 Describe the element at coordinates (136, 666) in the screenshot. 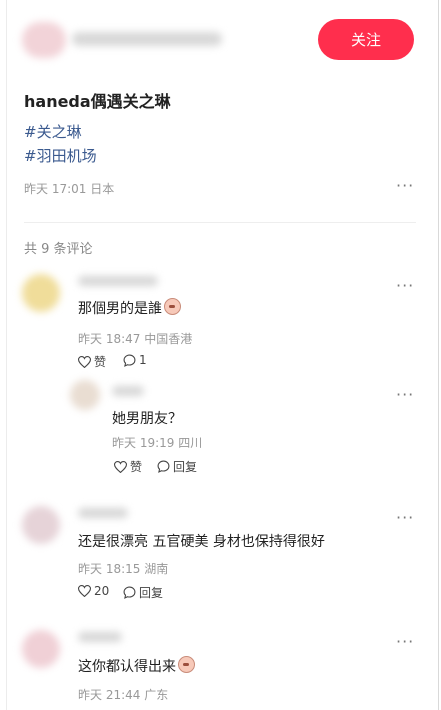

I see `comment-text: 这你都认得出来` at that location.